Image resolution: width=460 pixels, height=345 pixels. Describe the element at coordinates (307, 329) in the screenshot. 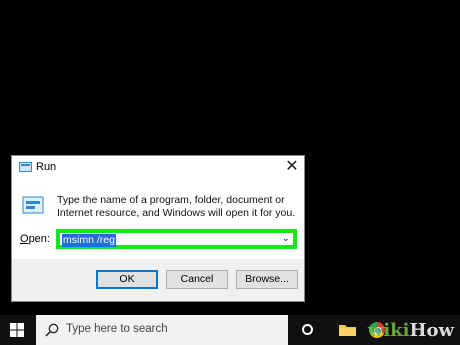

I see `cortana-icon` at that location.